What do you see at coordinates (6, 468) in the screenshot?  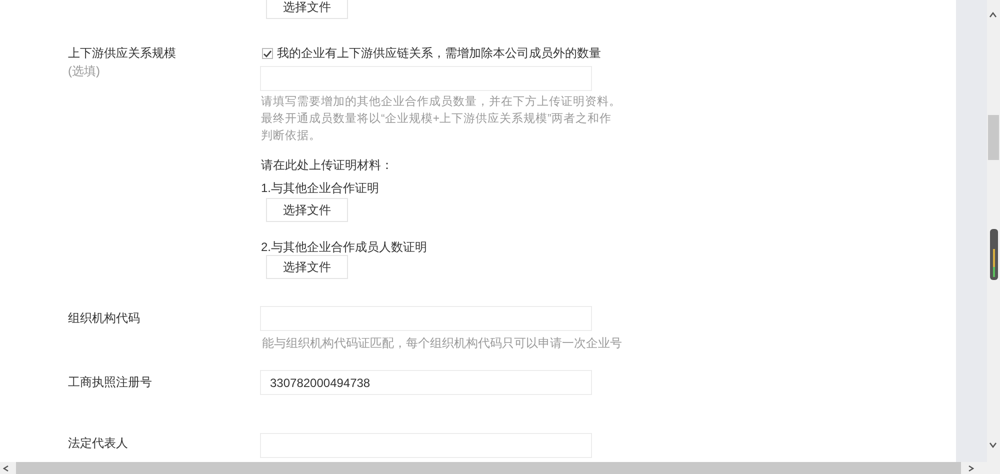 I see `scroll-left-icon` at bounding box center [6, 468].